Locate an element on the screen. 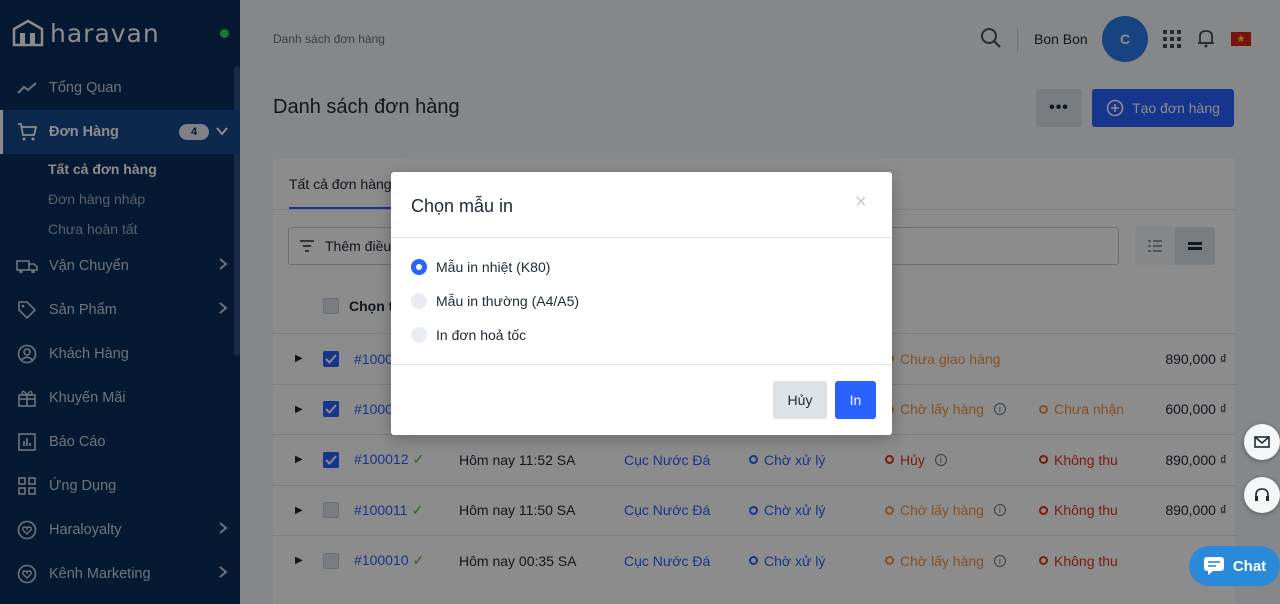 This screenshot has height=604, width=1280. chat-label: Chat is located at coordinates (1249, 566).